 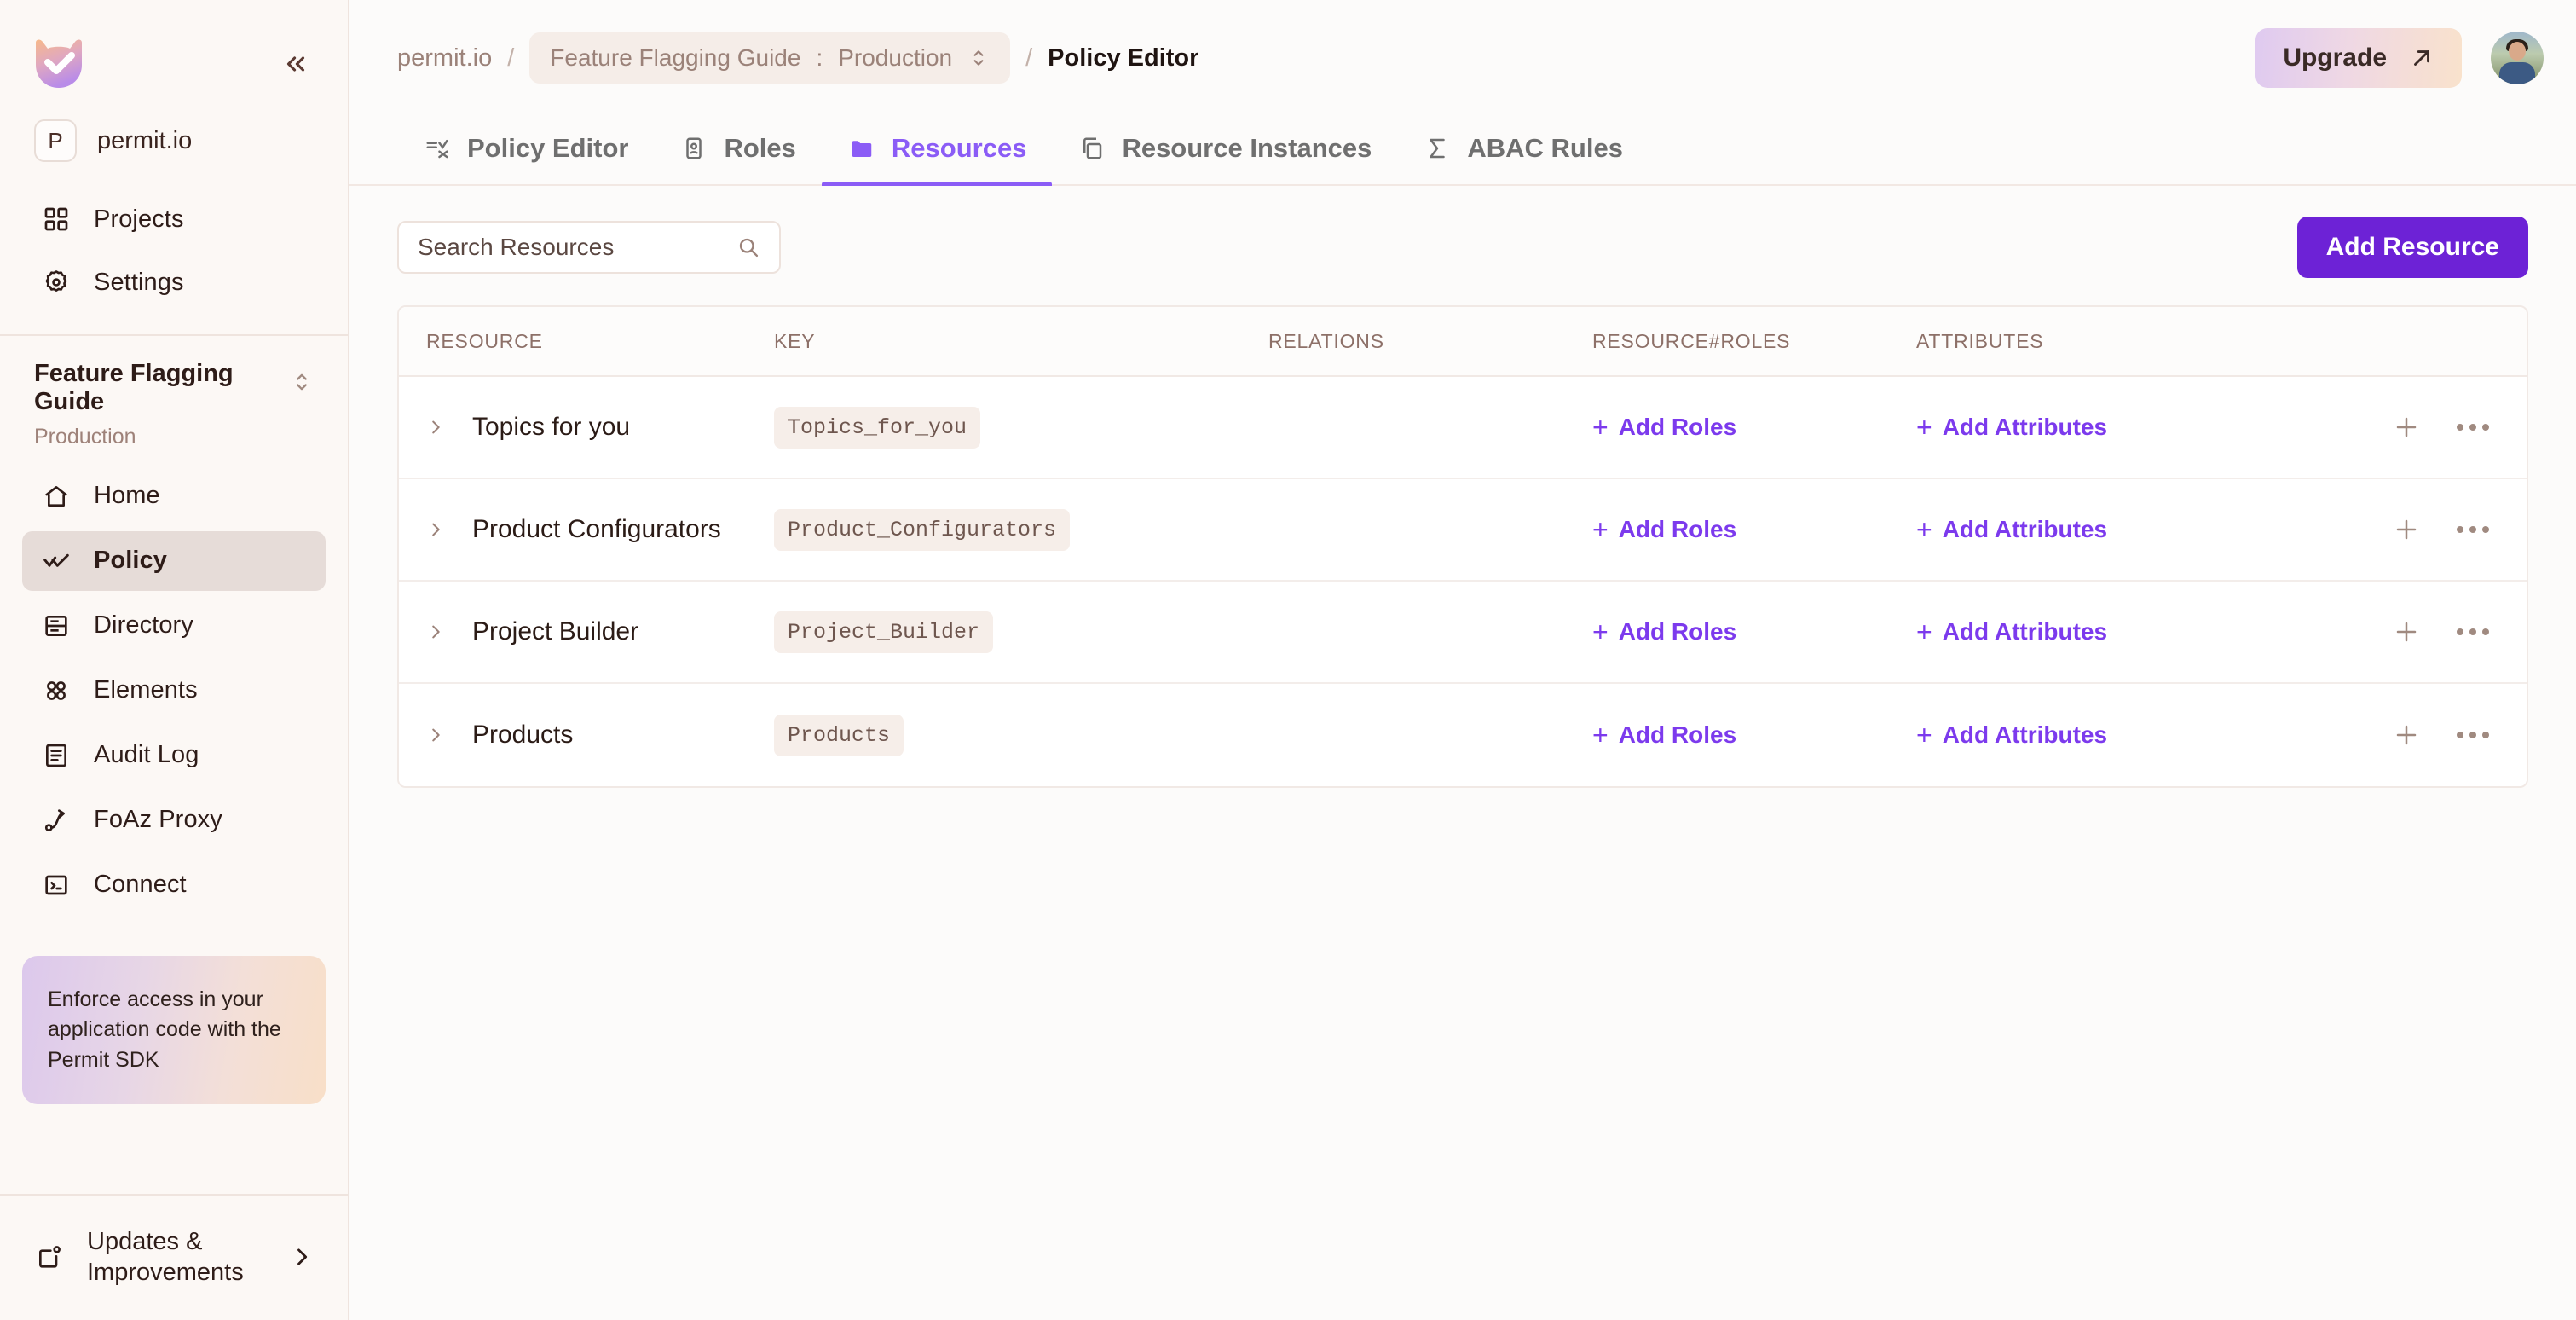 What do you see at coordinates (2412, 247) in the screenshot?
I see `add-resource-button: Add Resource` at bounding box center [2412, 247].